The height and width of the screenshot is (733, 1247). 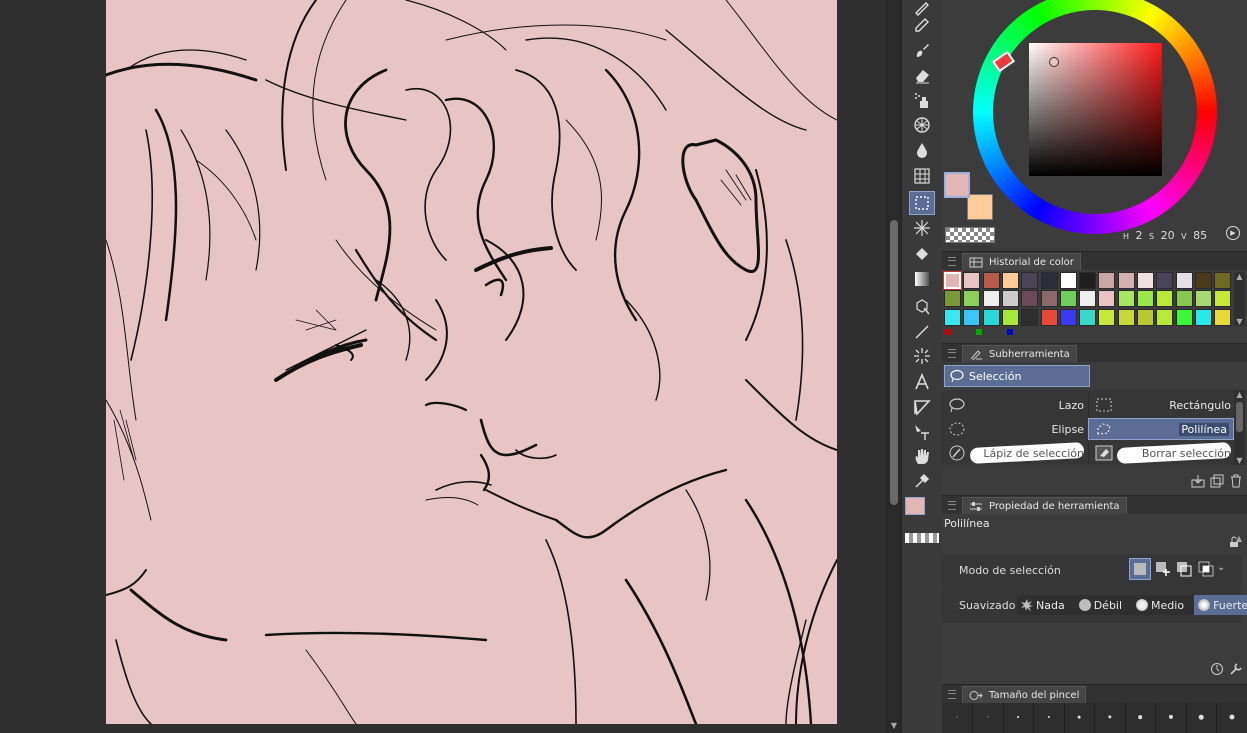 What do you see at coordinates (922, 228) in the screenshot?
I see `auto-select-icon` at bounding box center [922, 228].